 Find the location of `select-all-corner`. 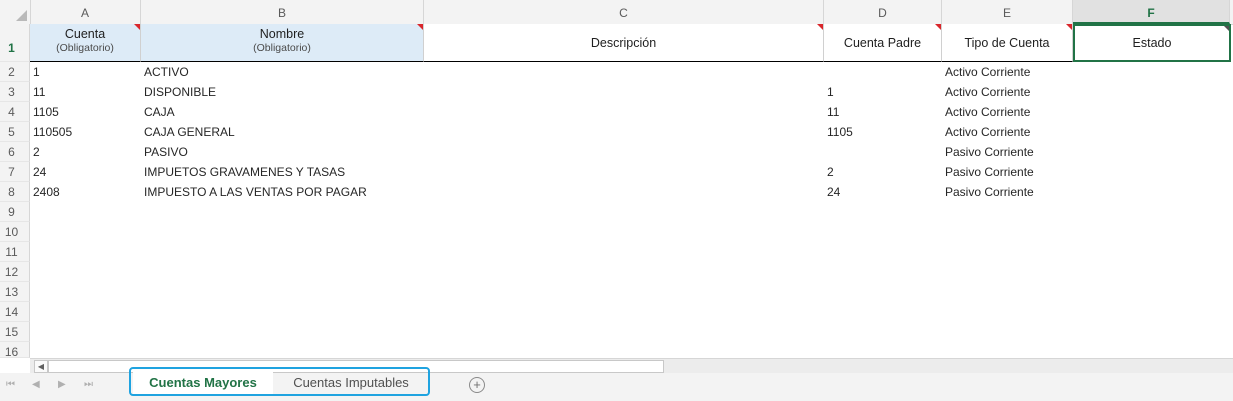

select-all-corner is located at coordinates (15, 12).